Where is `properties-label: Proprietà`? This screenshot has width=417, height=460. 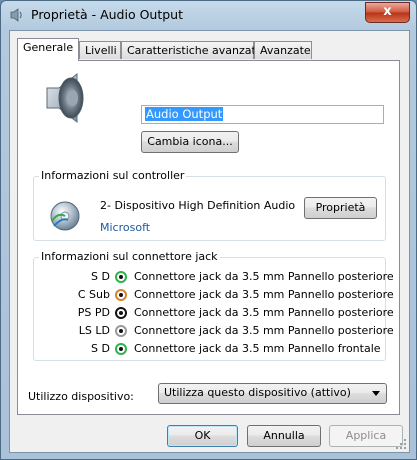
properties-label: Proprietà is located at coordinates (340, 207).